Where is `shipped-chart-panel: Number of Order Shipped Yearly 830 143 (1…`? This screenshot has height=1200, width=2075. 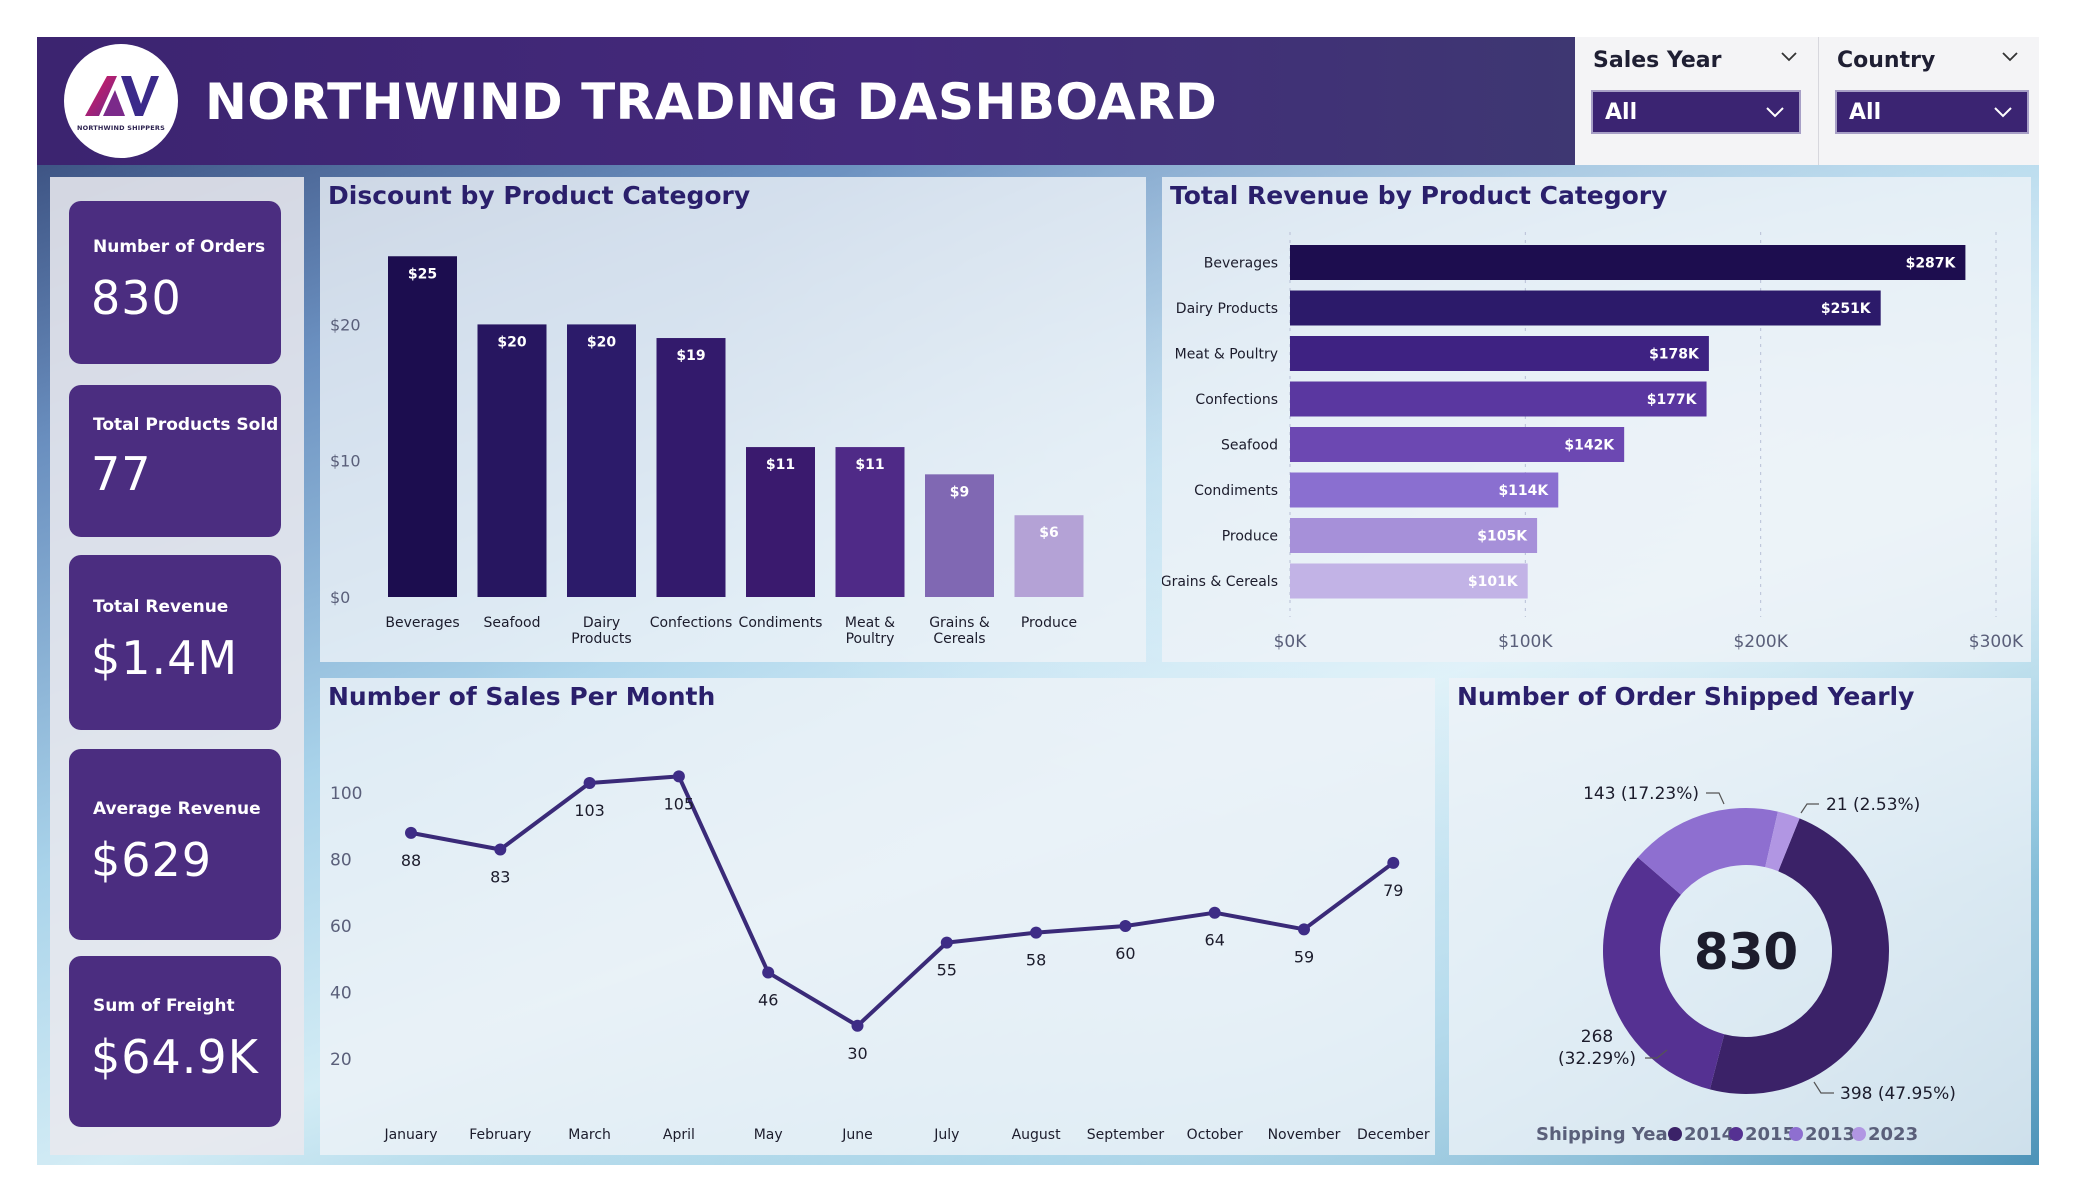 shipped-chart-panel: Number of Order Shipped Yearly 830 143 (1… is located at coordinates (1740, 916).